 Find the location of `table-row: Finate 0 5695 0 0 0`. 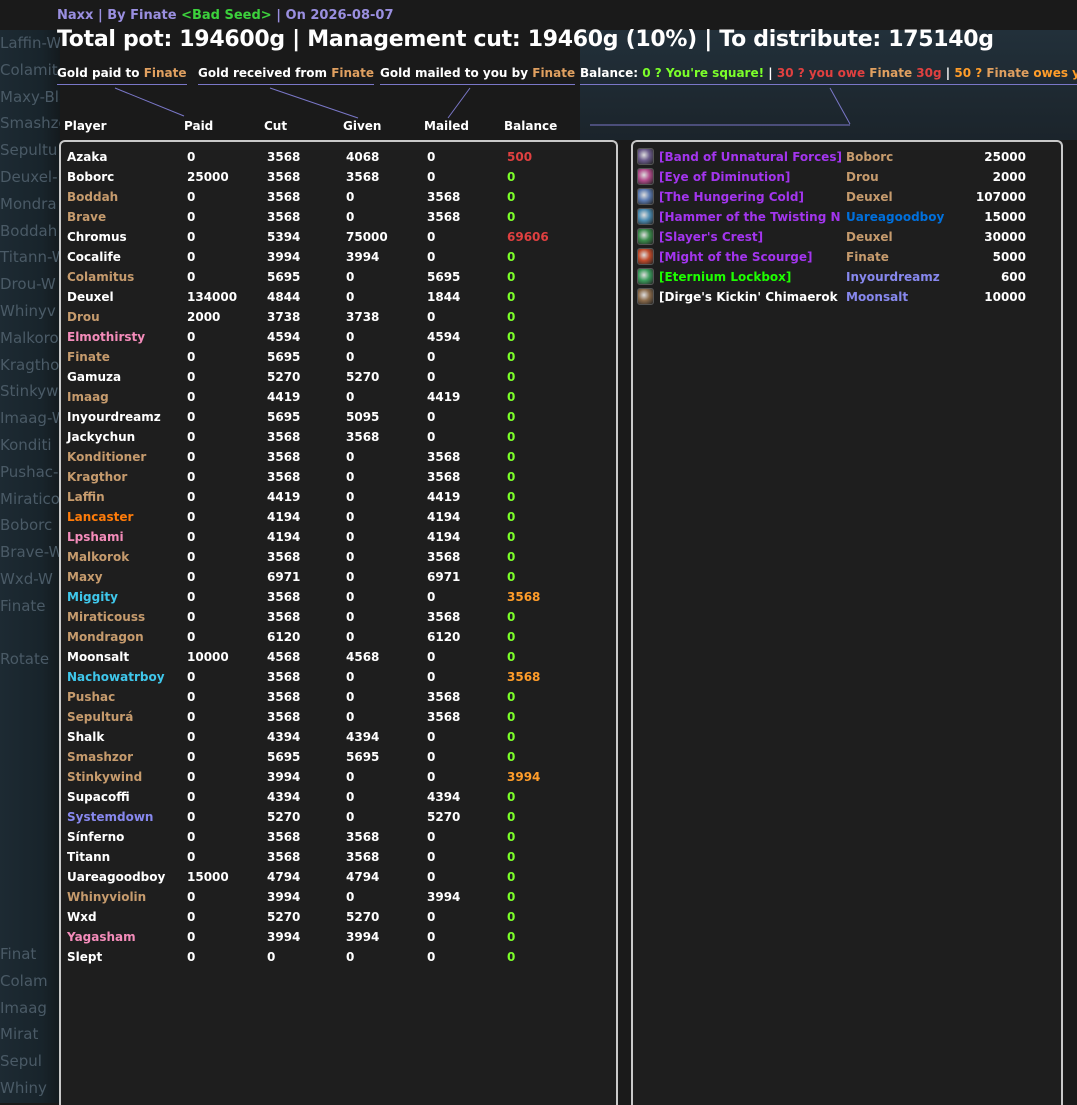

table-row: Finate 0 5695 0 0 0 is located at coordinates (338, 357).